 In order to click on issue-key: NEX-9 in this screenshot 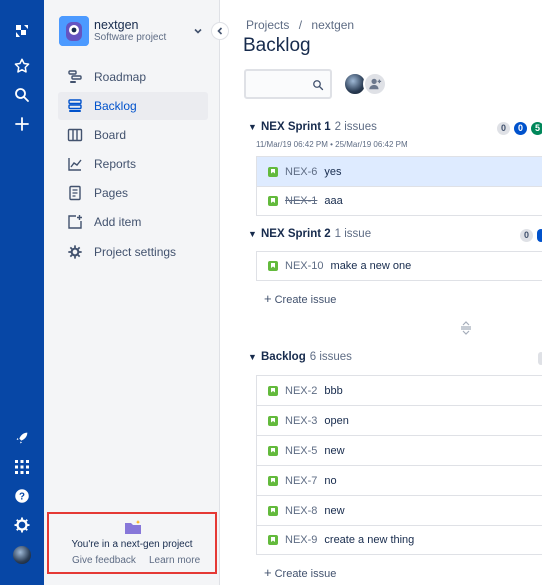, I will do `click(301, 540)`.